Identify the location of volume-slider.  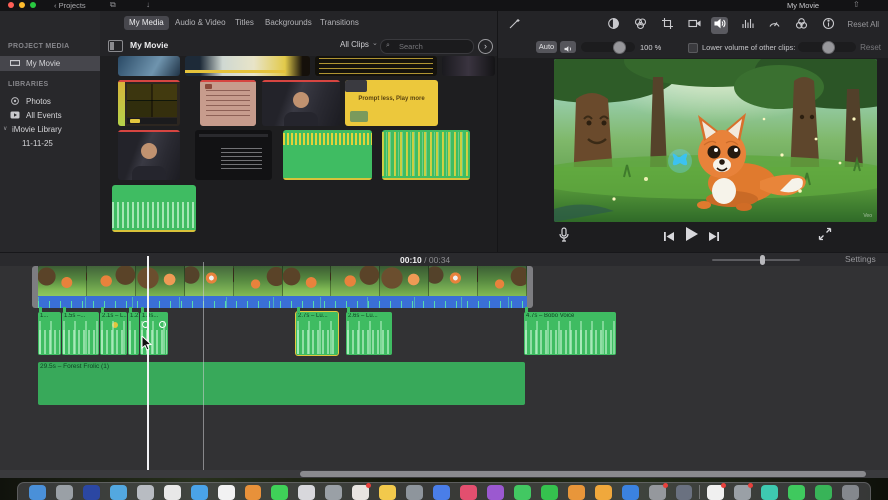
(608, 47).